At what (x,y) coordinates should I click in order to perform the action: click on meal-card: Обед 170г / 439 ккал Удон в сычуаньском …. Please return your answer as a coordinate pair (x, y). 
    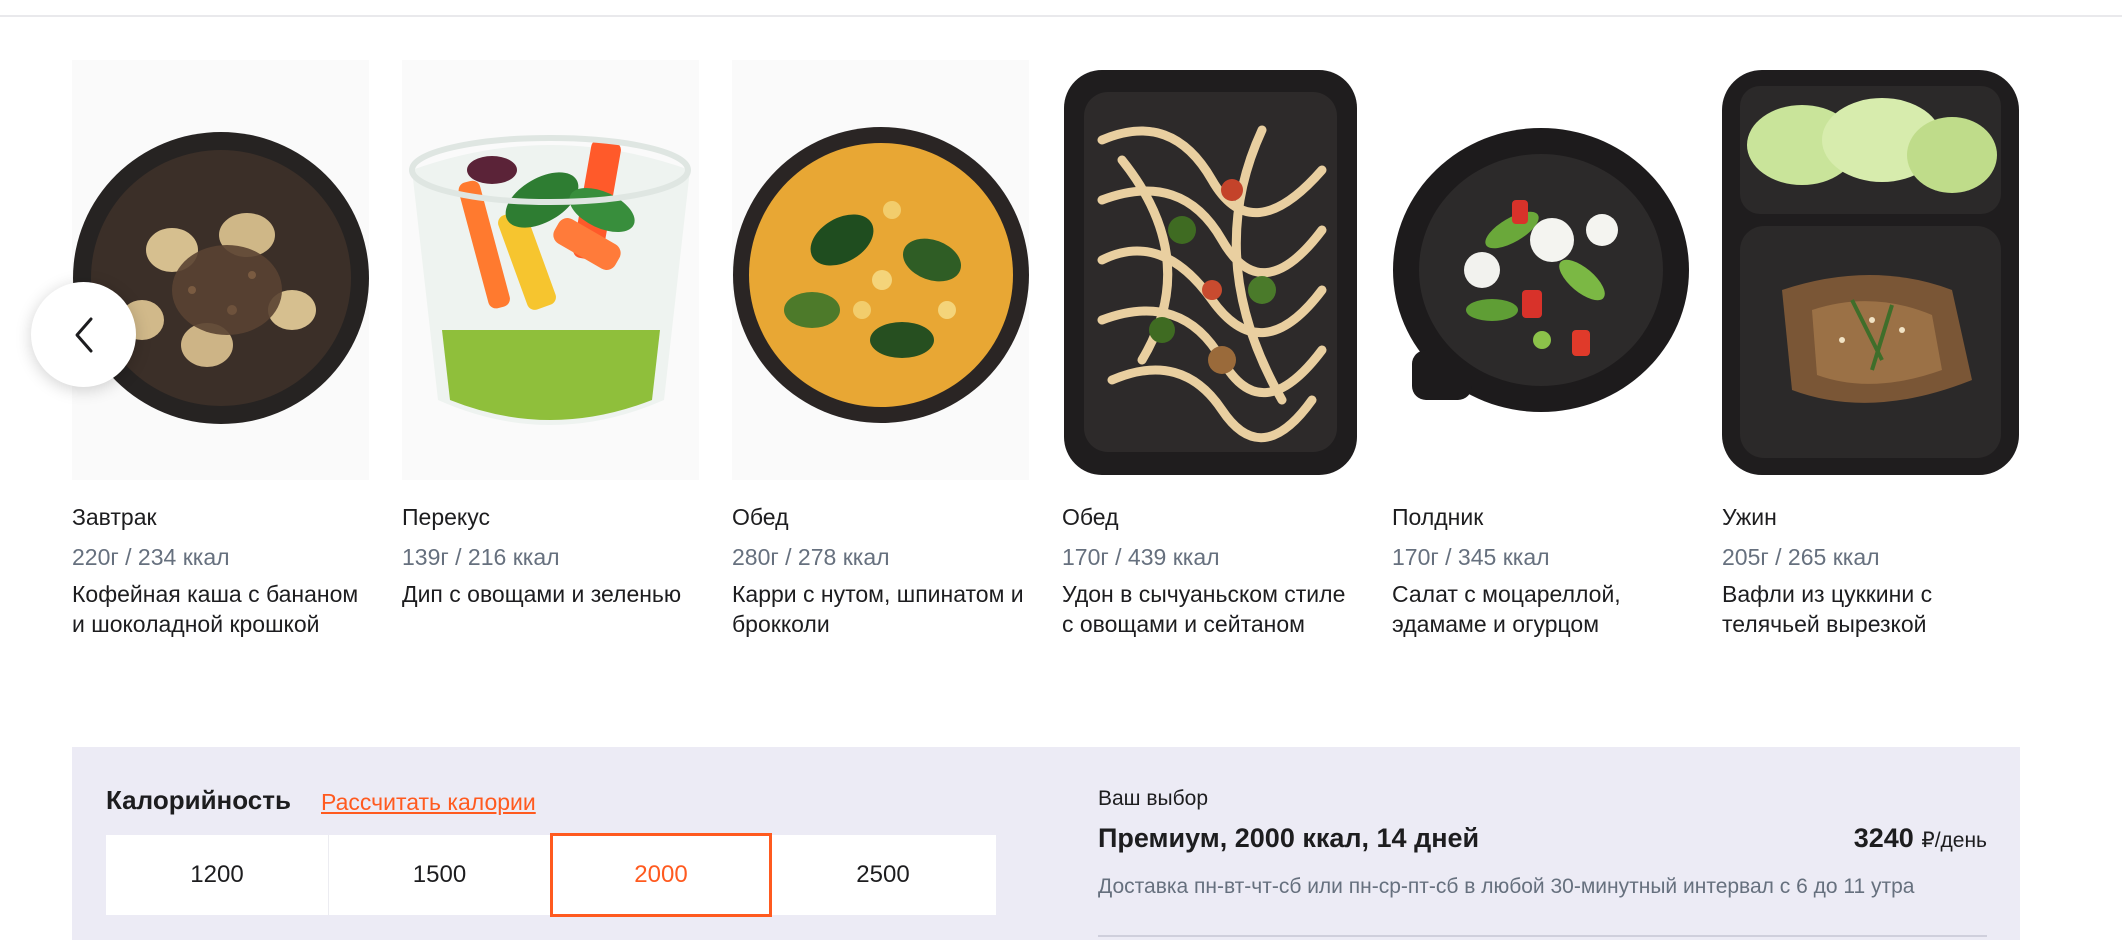
    Looking at the image, I should click on (1212, 349).